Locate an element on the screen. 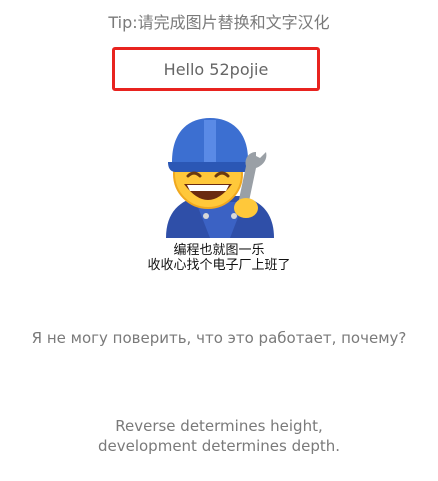  worker-emoji-icon is located at coordinates (220, 178).